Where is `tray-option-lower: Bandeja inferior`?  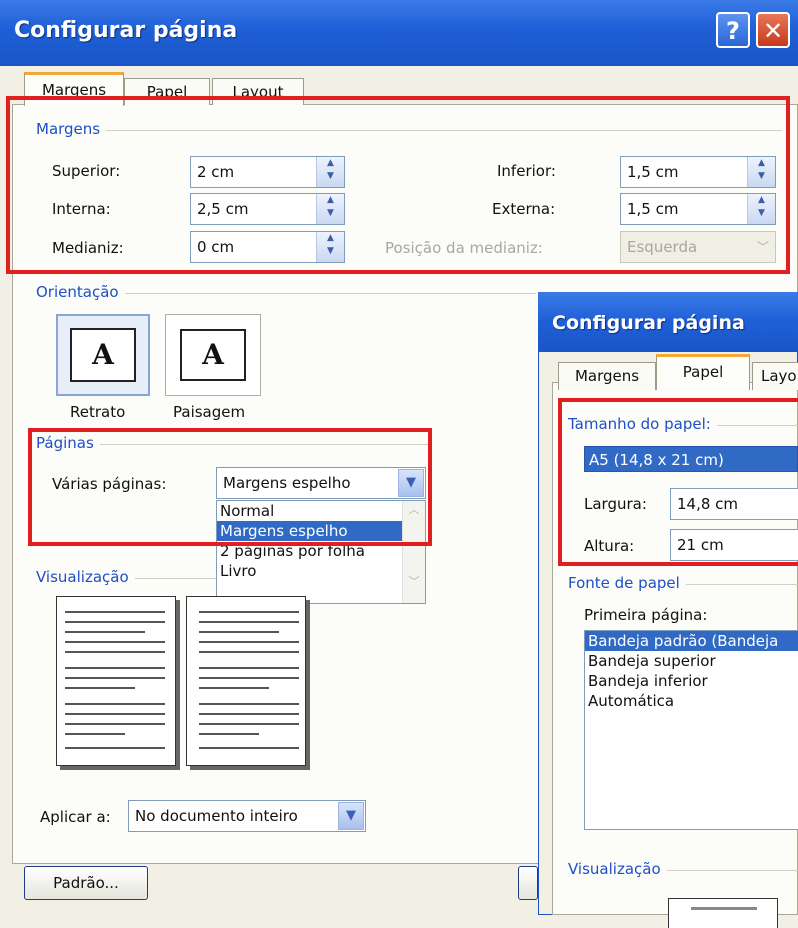 tray-option-lower: Bandeja inferior is located at coordinates (691, 681).